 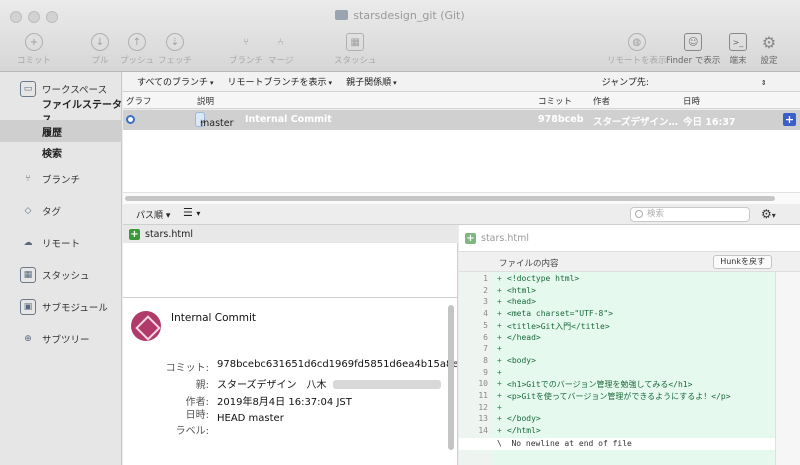 What do you see at coordinates (28, 243) in the screenshot?
I see `cloud-icon: ☁` at bounding box center [28, 243].